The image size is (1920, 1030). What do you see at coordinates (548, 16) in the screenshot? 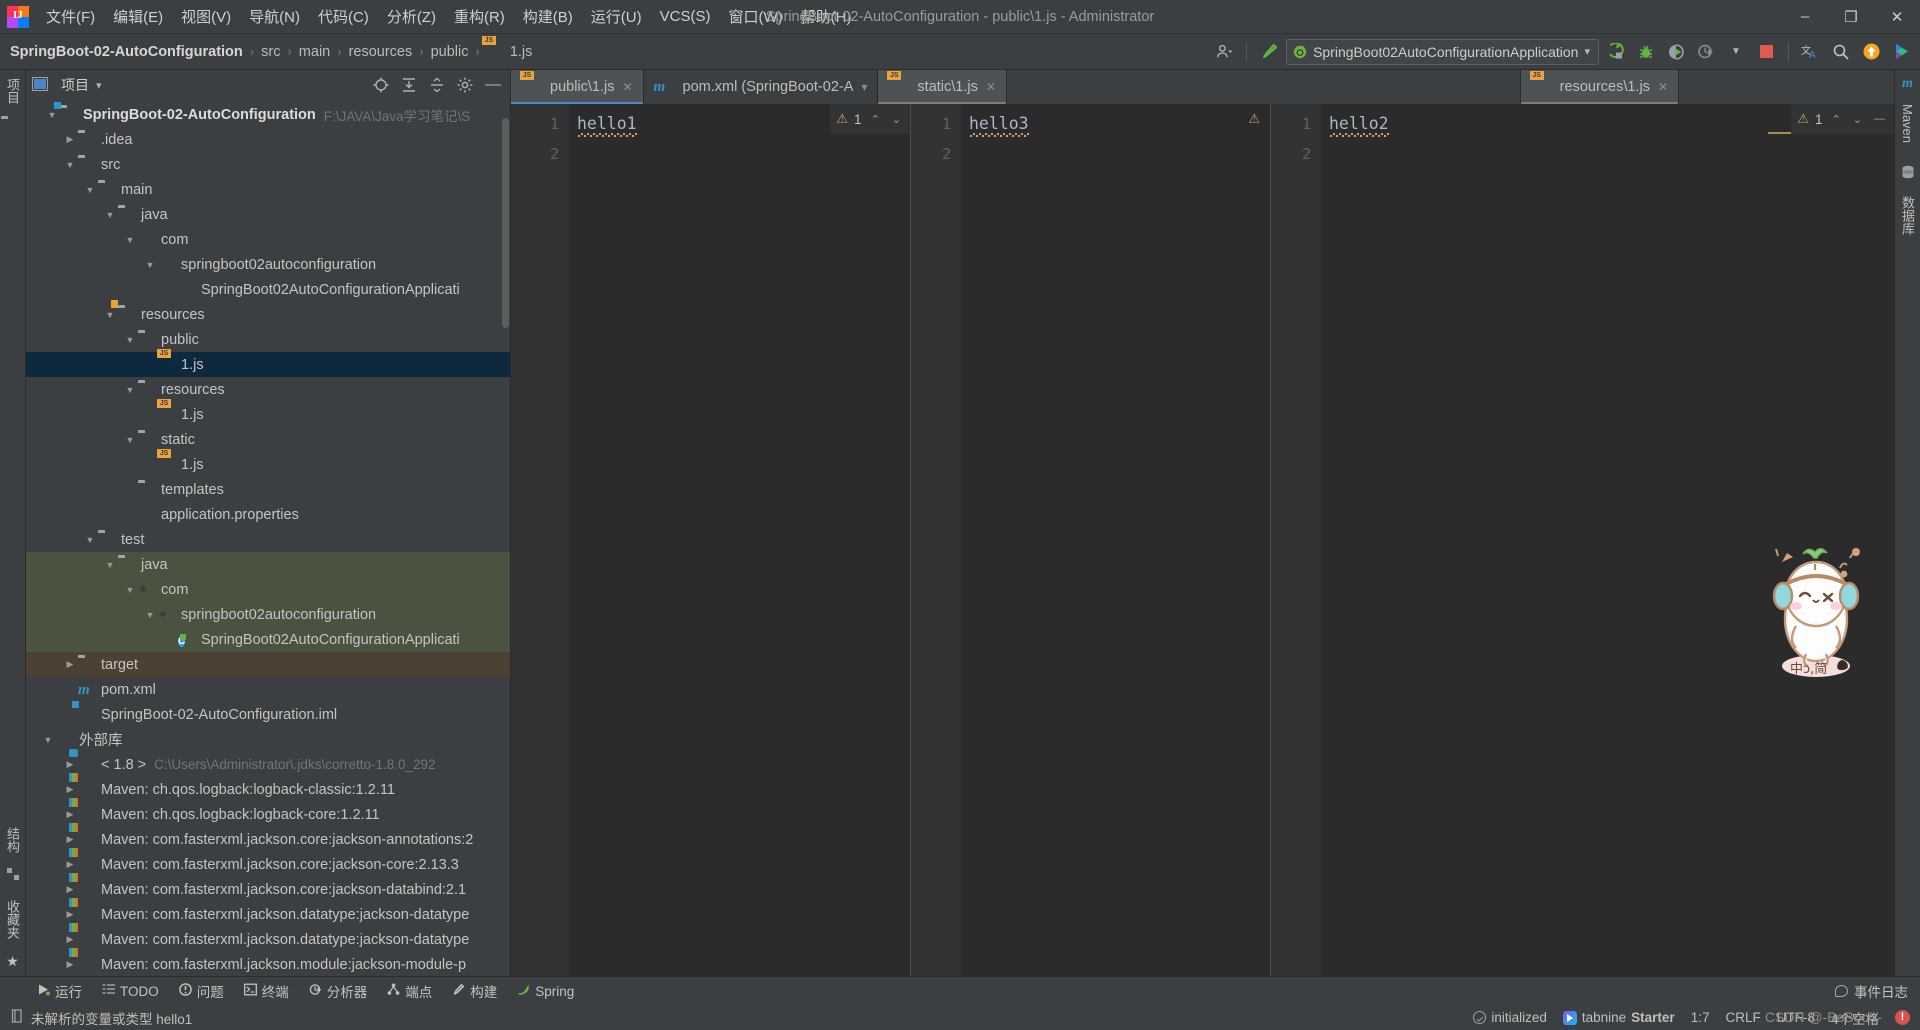
I see `menu-item-build: 构建(B)` at bounding box center [548, 16].